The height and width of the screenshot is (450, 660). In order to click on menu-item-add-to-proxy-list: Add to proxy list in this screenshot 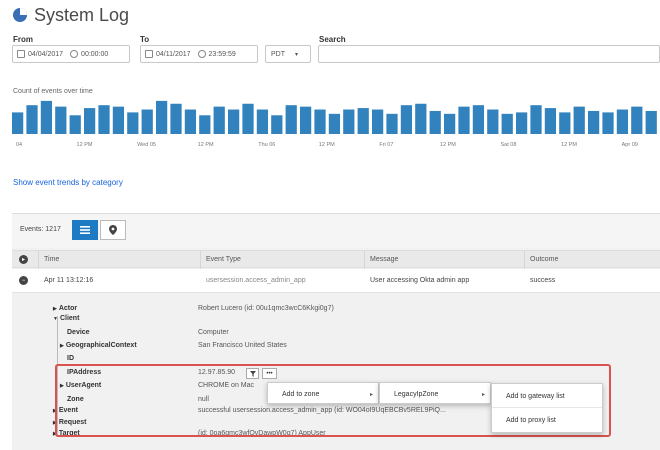, I will do `click(547, 420)`.